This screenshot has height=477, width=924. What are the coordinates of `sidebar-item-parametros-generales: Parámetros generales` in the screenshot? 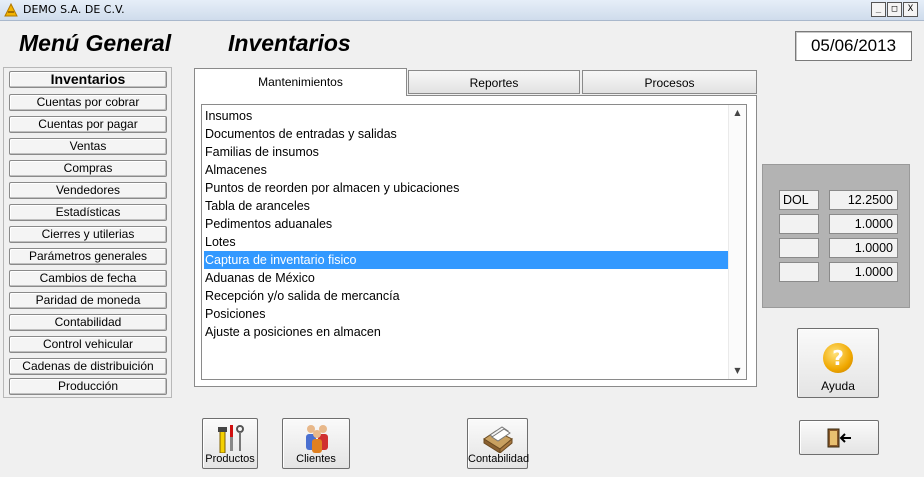 It's located at (88, 256).